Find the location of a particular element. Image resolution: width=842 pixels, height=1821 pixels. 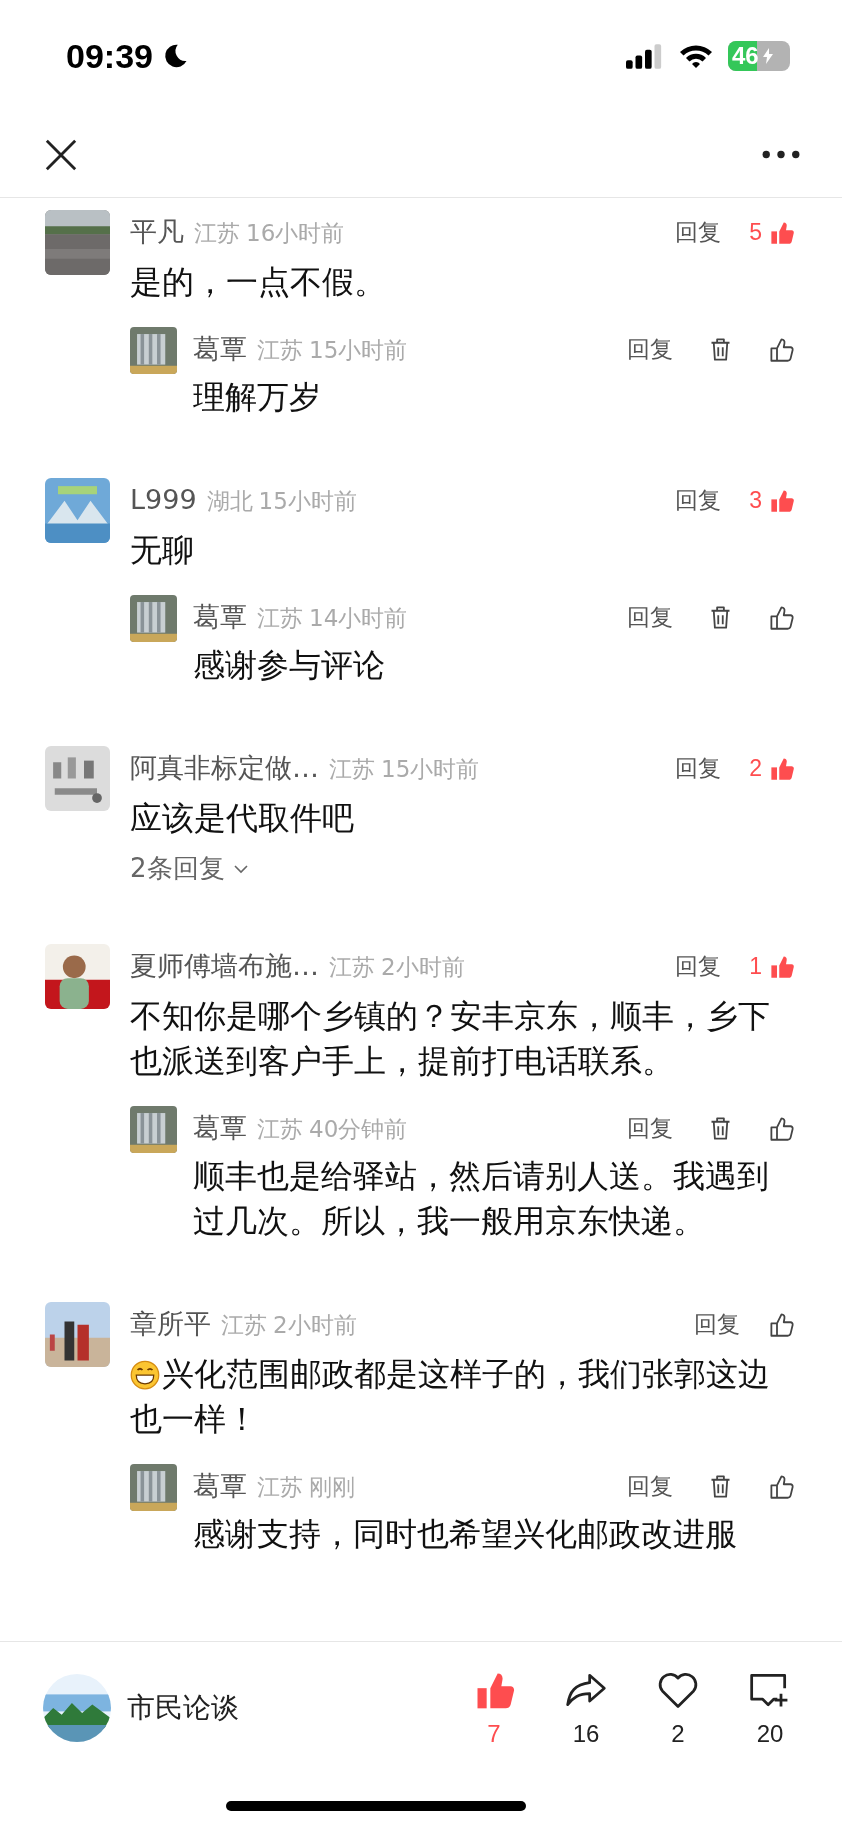

comment-region: 湖北 is located at coordinates (229, 501).